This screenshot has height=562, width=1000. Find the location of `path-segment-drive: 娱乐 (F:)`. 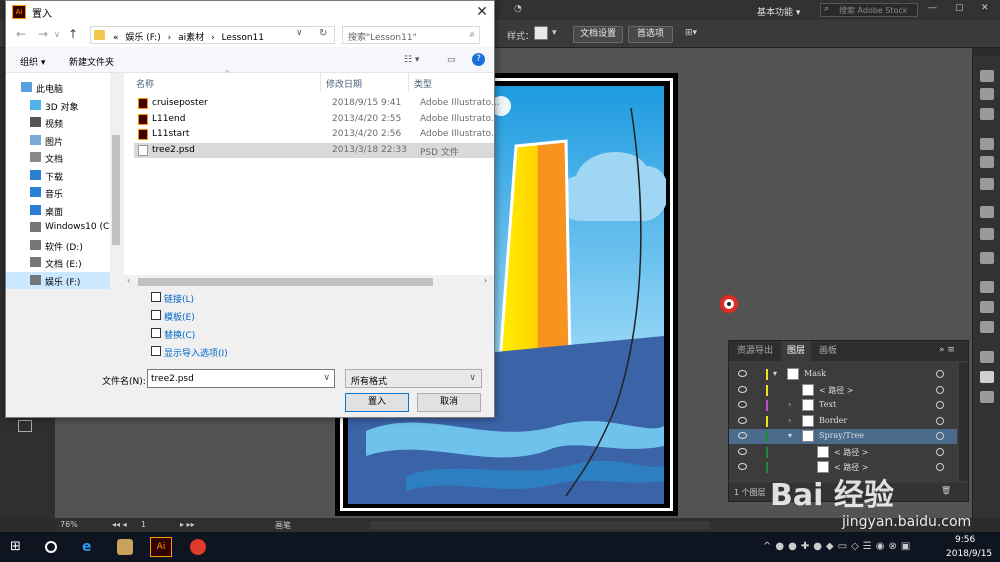

path-segment-drive: 娱乐 (F:) is located at coordinates (142, 38).